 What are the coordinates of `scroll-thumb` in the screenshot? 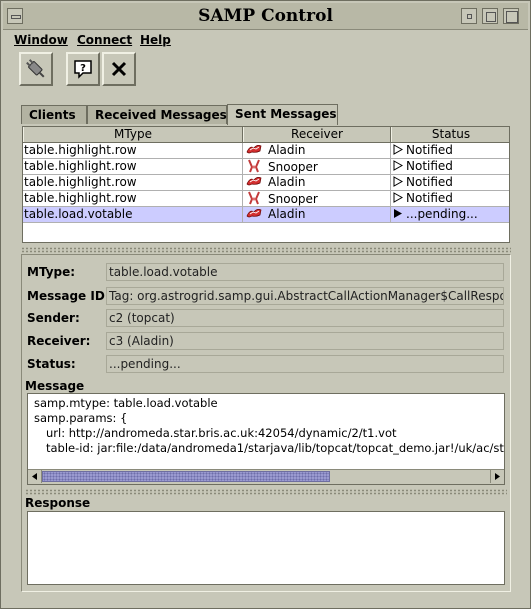 It's located at (186, 476).